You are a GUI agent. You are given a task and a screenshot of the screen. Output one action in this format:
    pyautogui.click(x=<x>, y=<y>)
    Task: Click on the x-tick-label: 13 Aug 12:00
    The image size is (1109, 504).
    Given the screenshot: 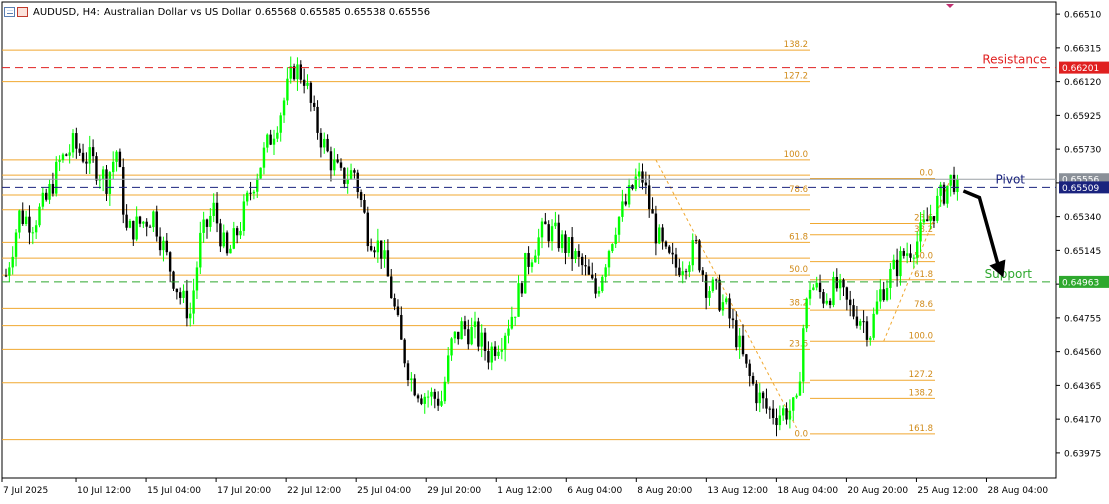 What is the action you would take?
    pyautogui.click(x=737, y=491)
    